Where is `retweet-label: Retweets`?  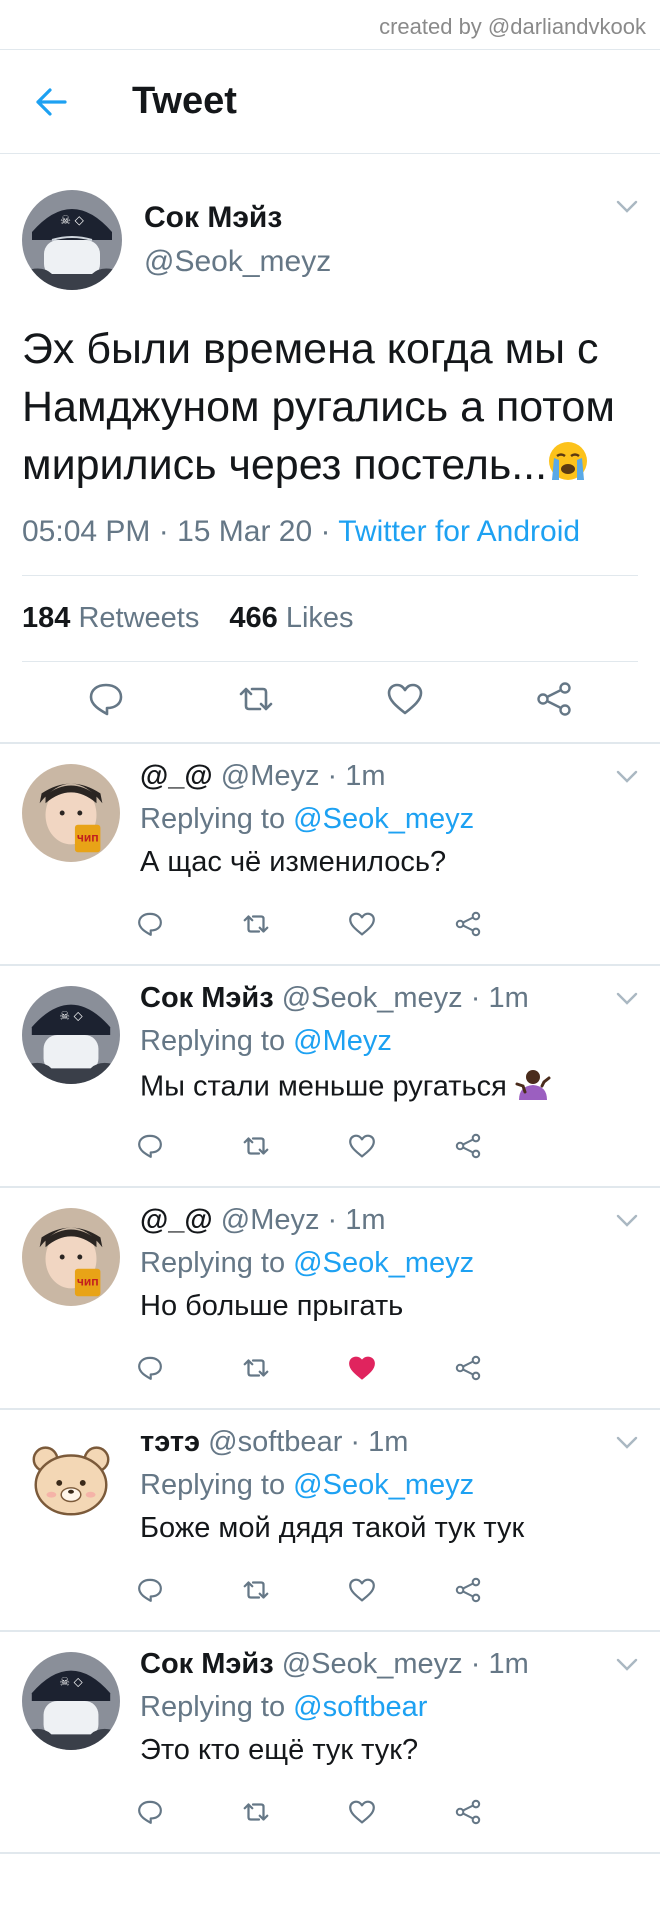 retweet-label: Retweets is located at coordinates (138, 618).